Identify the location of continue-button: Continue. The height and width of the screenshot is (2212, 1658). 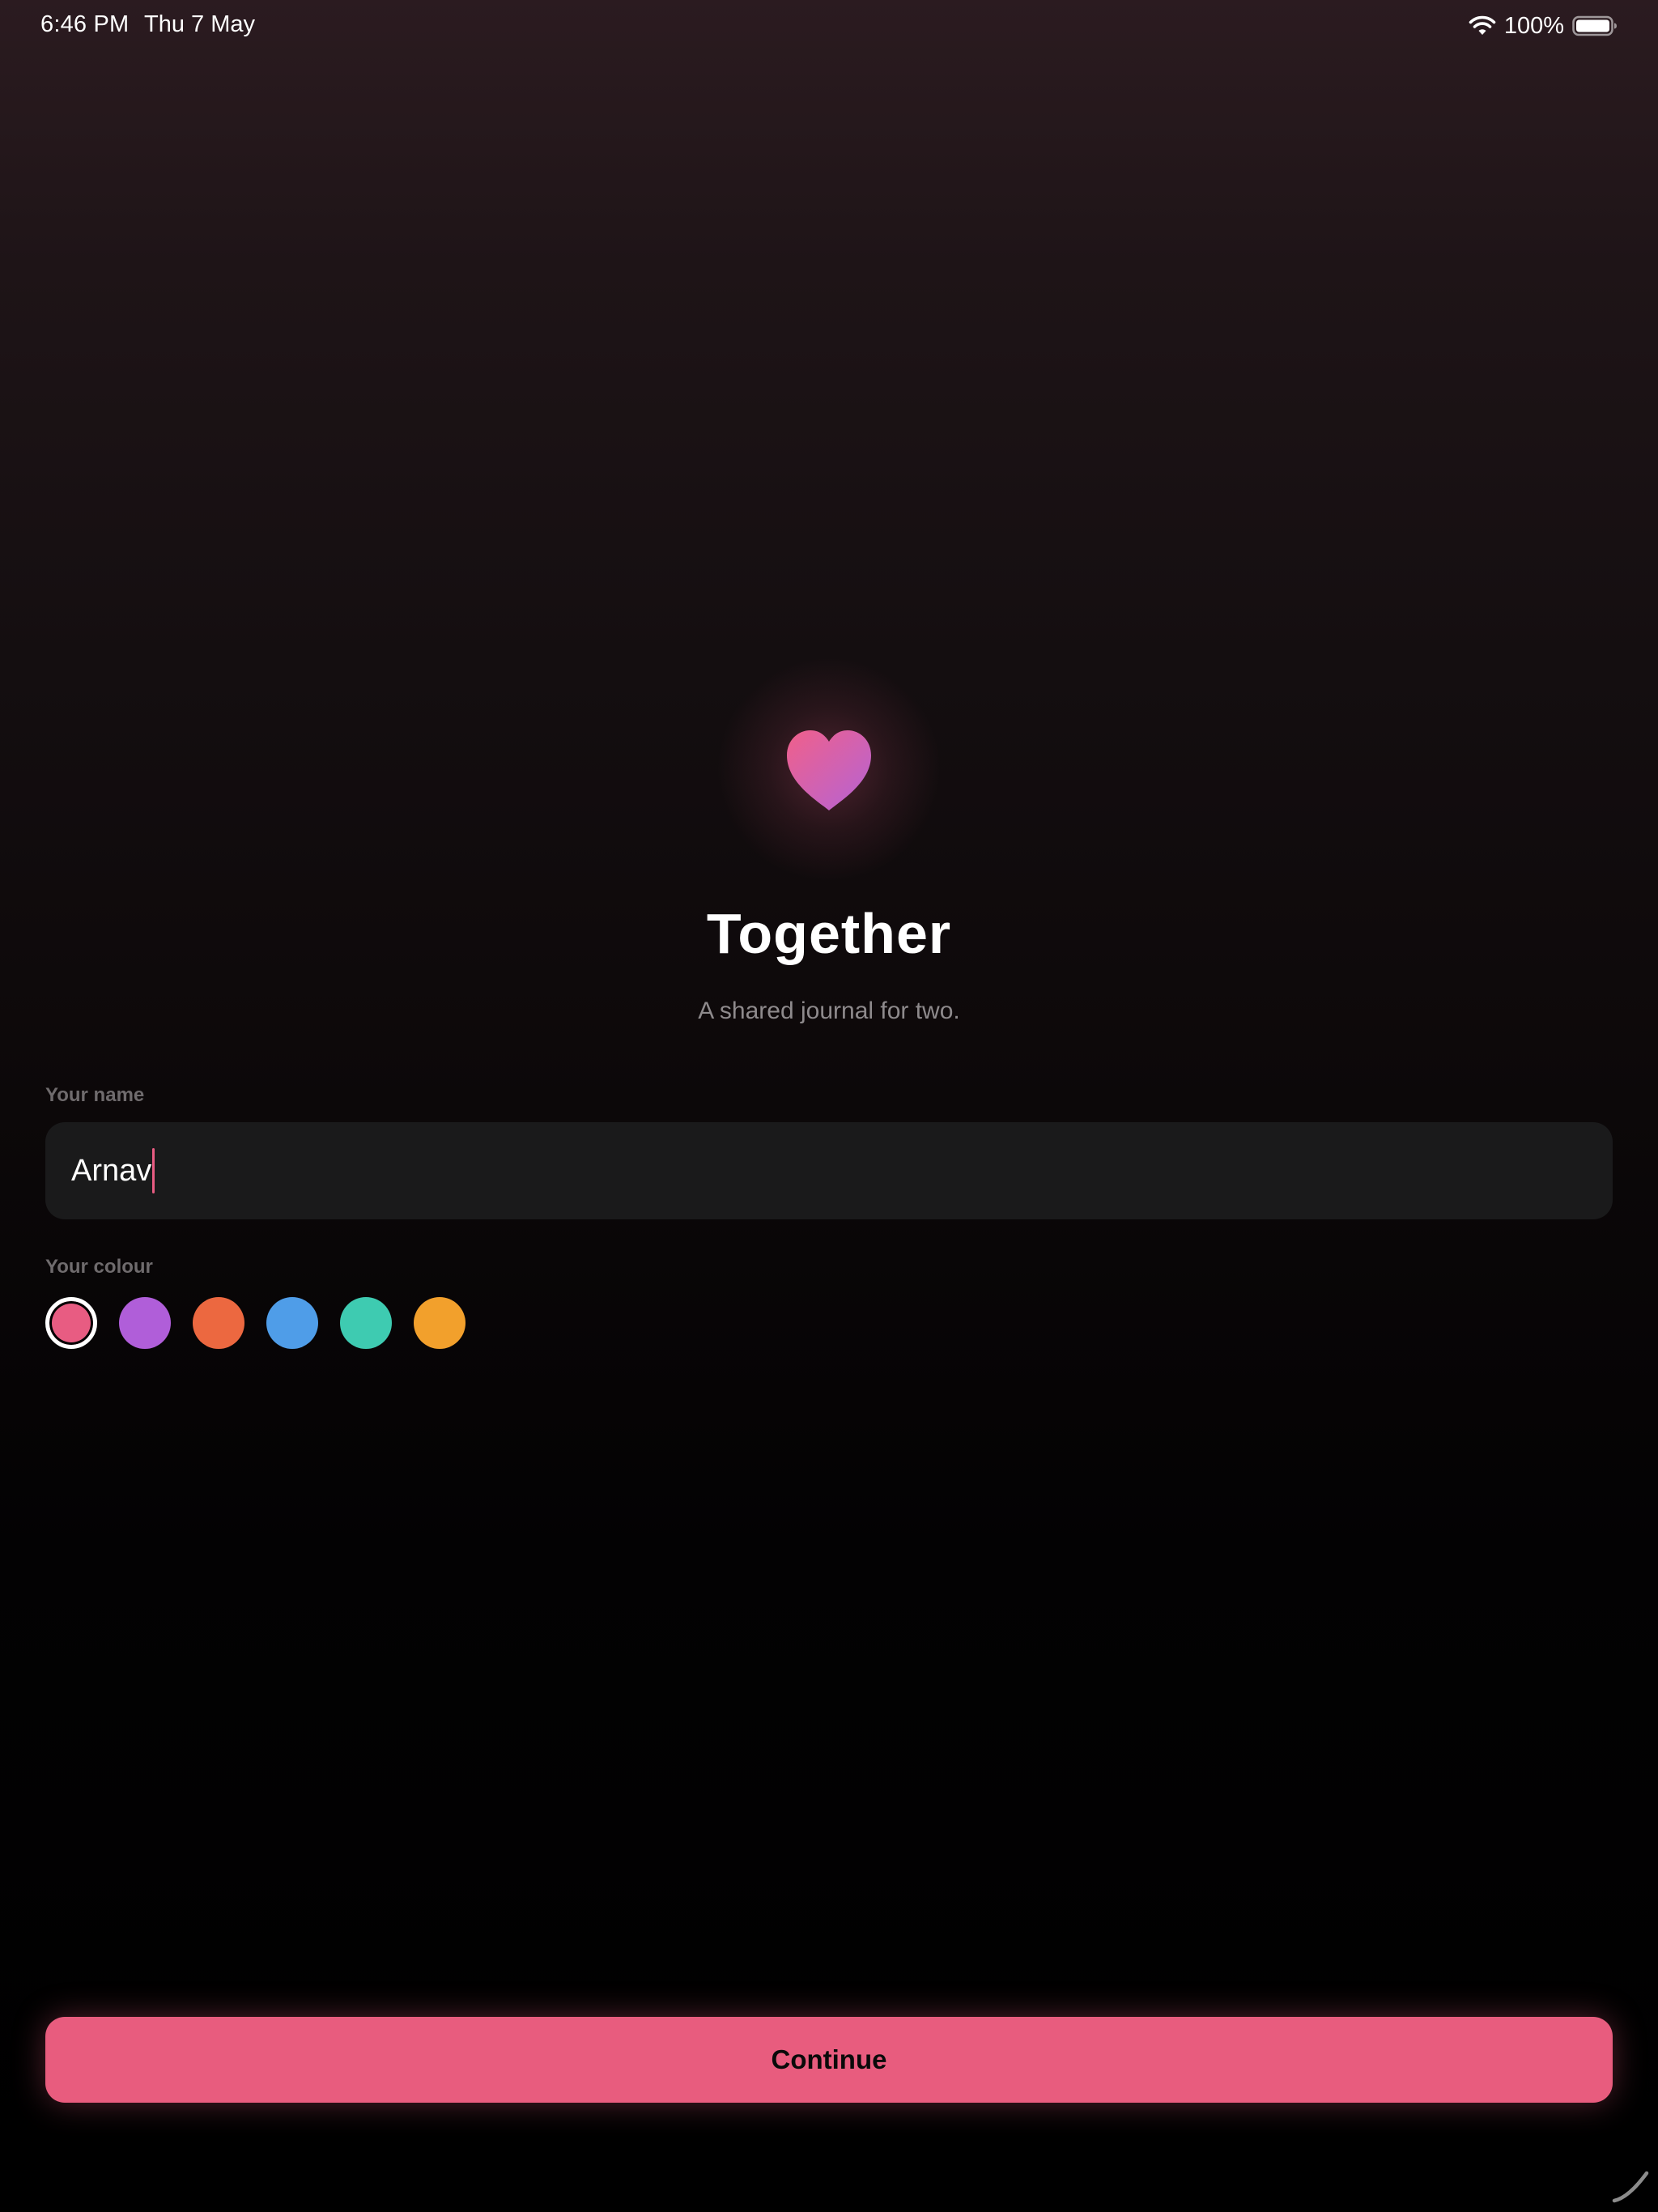
(829, 2060).